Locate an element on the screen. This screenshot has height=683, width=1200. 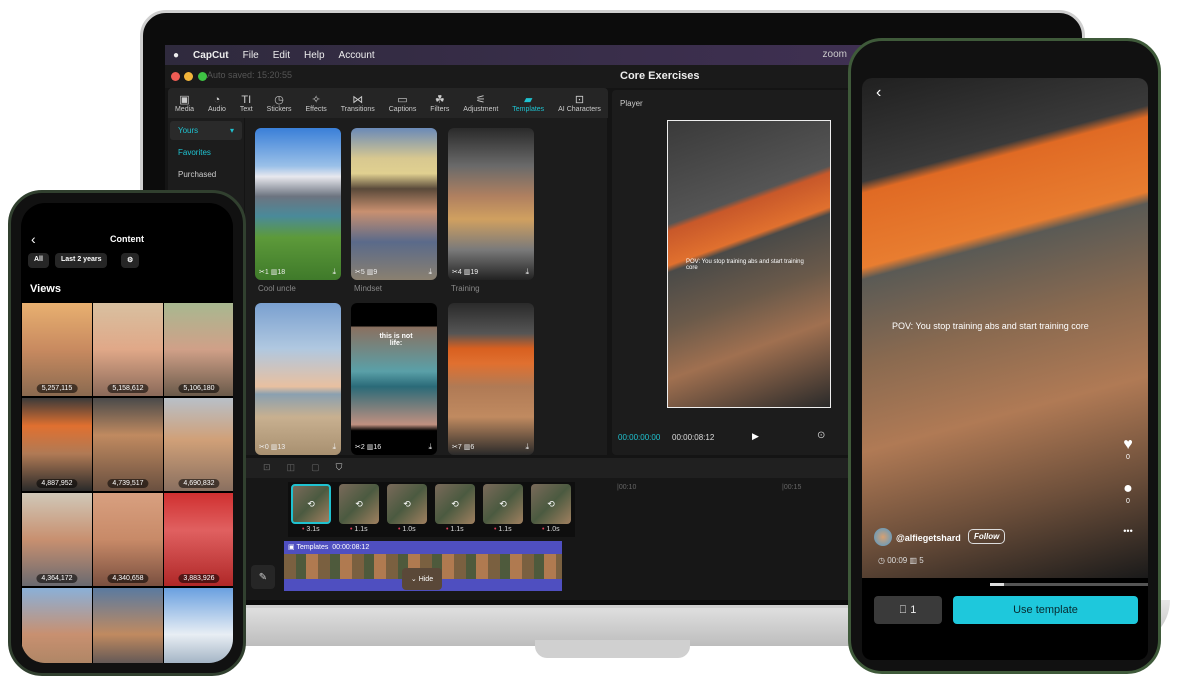
template-card: ✂5 ▥9 ⤓ is located at coordinates (394, 204).